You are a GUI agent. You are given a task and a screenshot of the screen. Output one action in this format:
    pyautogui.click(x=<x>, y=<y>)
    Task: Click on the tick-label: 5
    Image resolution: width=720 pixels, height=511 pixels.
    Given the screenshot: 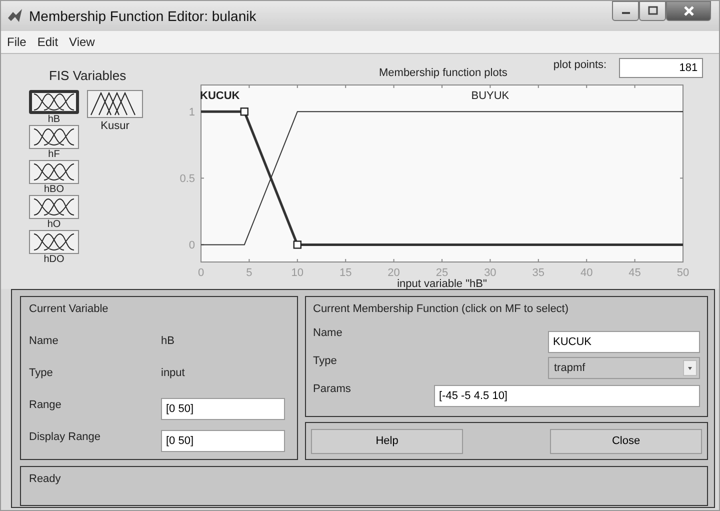 What is the action you would take?
    pyautogui.click(x=249, y=272)
    